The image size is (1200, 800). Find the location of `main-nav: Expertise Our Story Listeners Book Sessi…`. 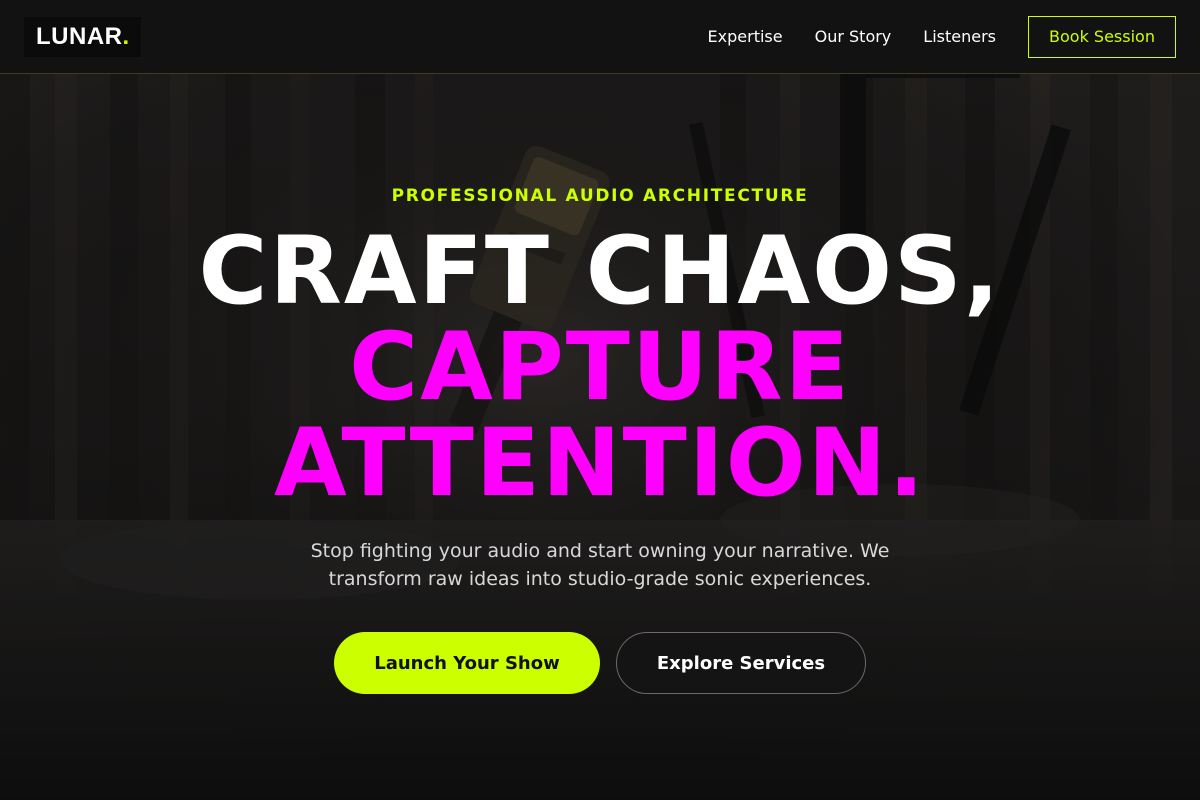

main-nav: Expertise Our Story Listeners Book Sessi… is located at coordinates (942, 36).